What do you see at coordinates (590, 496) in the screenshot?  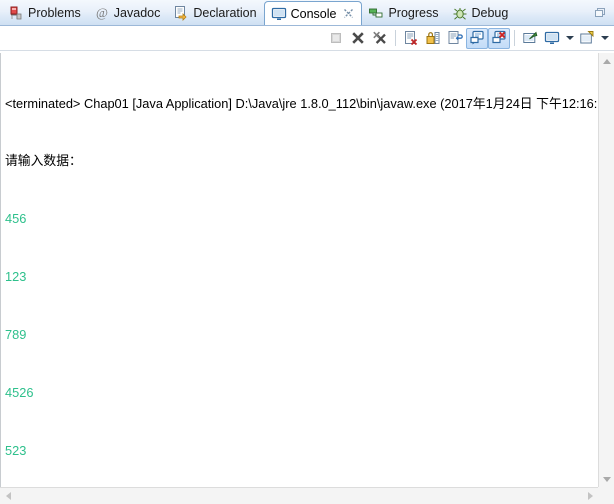 I see `scroll-right-arrow-icon` at bounding box center [590, 496].